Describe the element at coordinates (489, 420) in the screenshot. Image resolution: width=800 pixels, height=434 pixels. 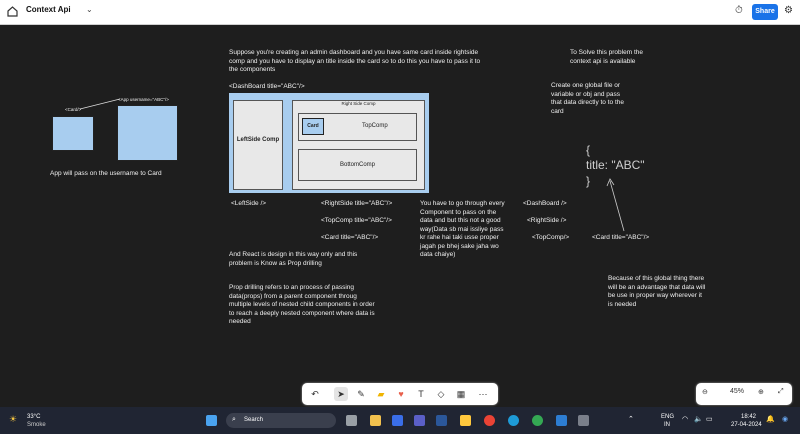
I see `chrome-icon` at that location.